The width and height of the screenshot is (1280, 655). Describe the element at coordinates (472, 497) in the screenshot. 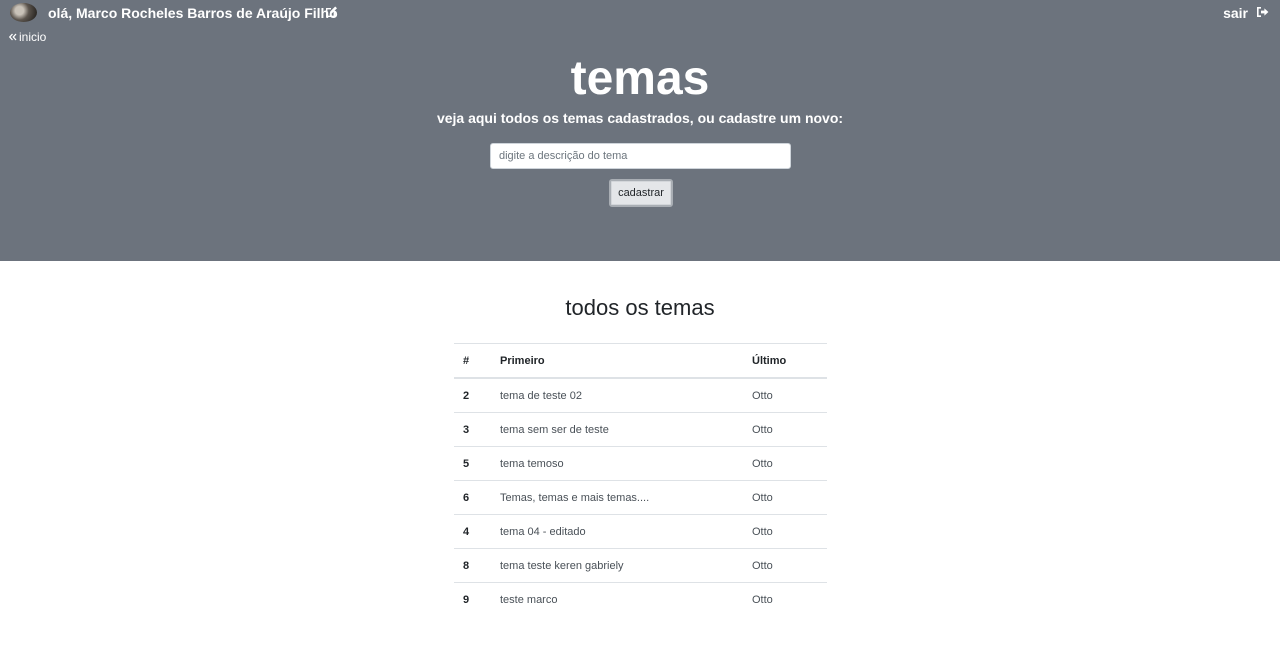

I see `row-id: 6` at that location.